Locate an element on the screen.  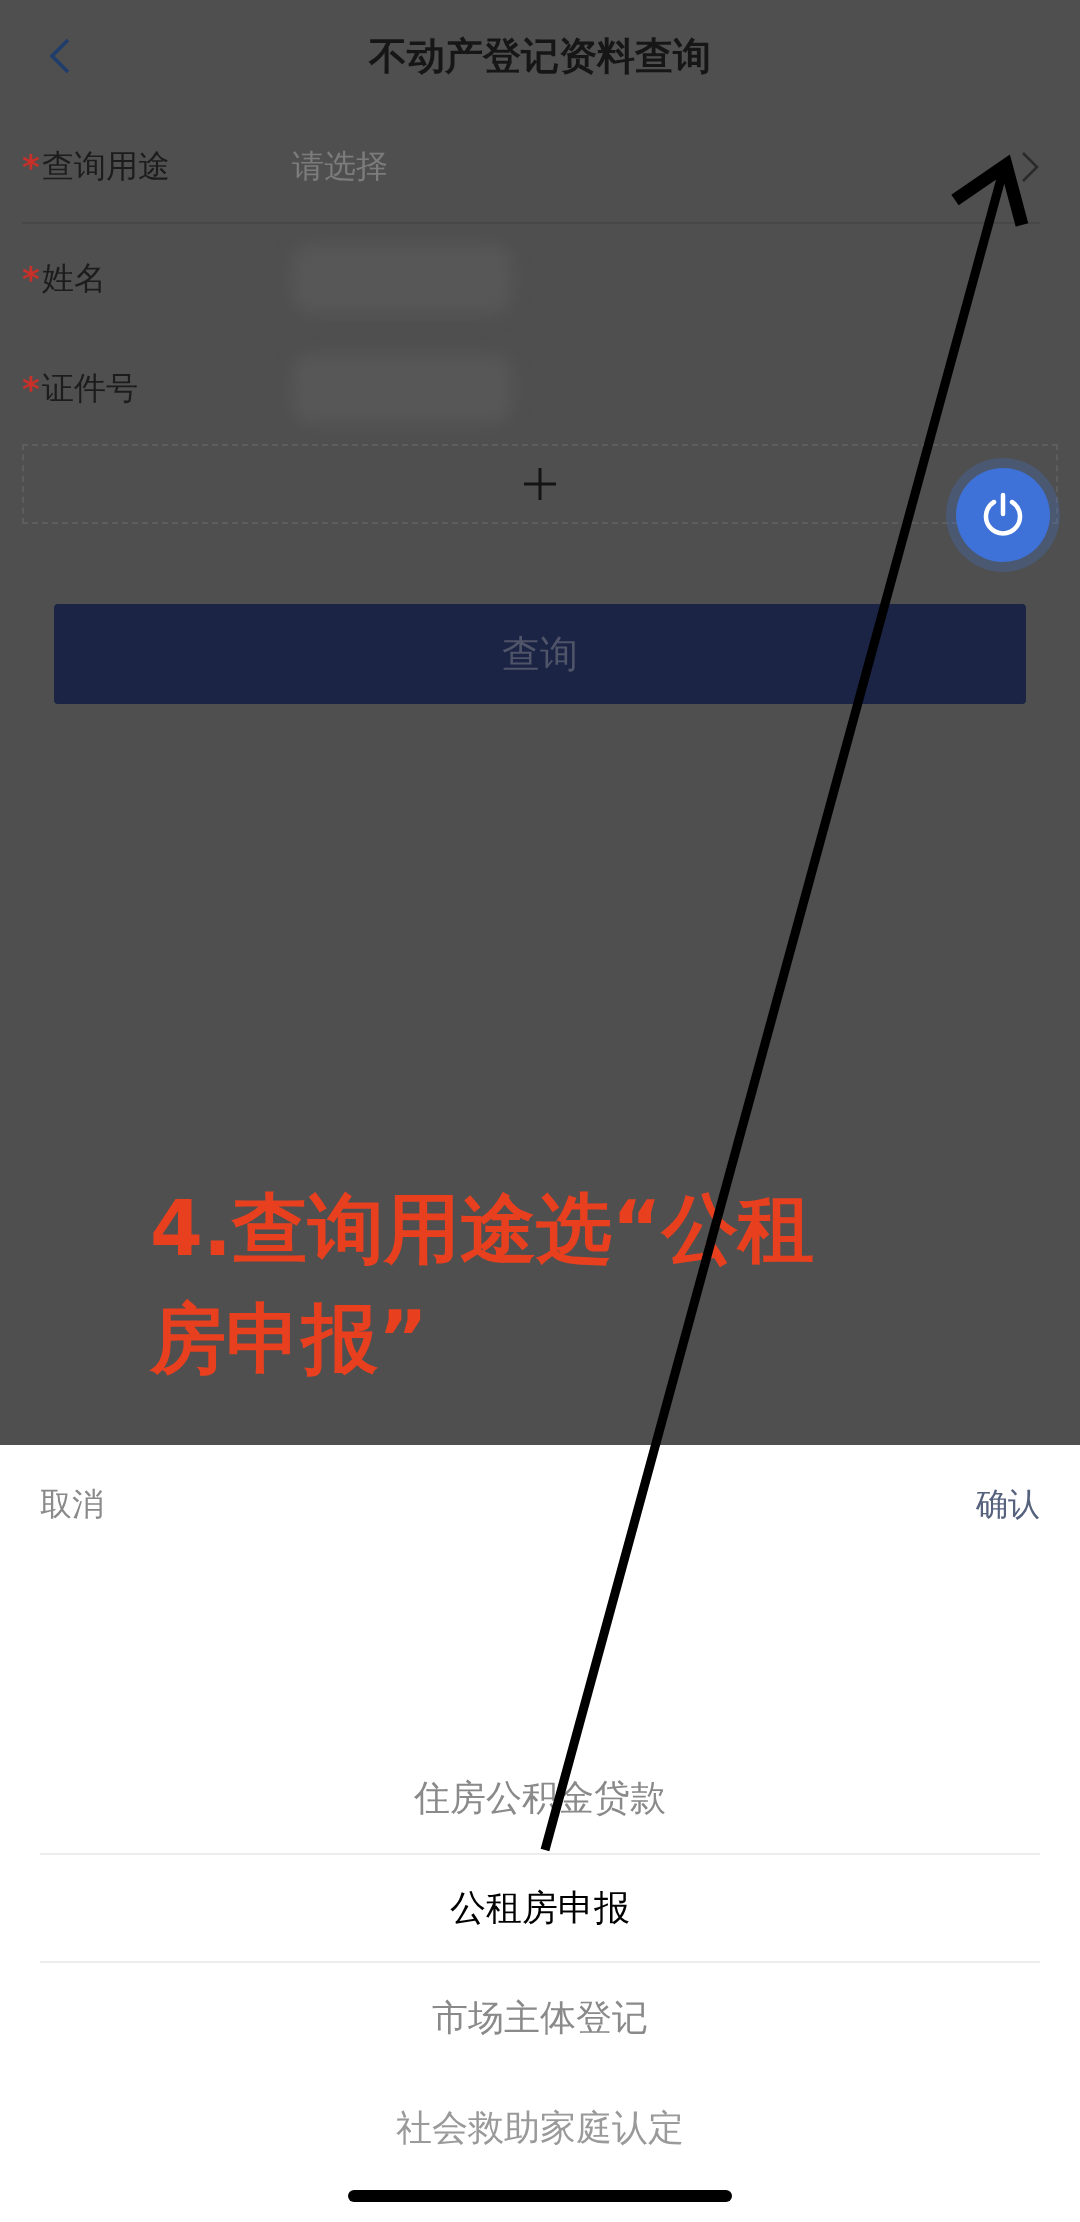
plus-icon is located at coordinates (540, 484).